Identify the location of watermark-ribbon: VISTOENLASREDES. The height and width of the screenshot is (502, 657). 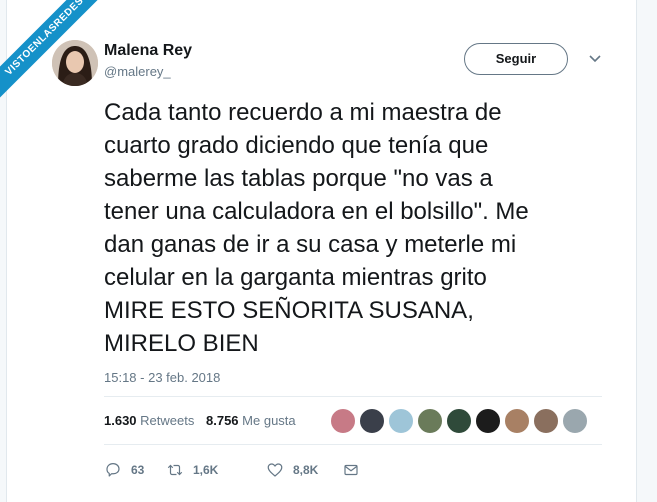
(55, 55).